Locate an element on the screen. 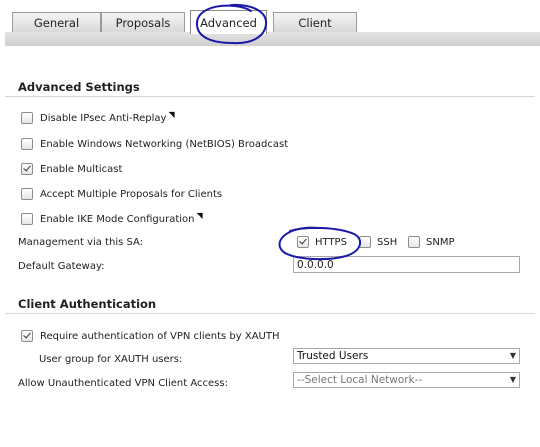 The image size is (540, 447). option-enable-ike-mode-configuration: Enable IKE Mode Configuration ◥ is located at coordinates (112, 219).